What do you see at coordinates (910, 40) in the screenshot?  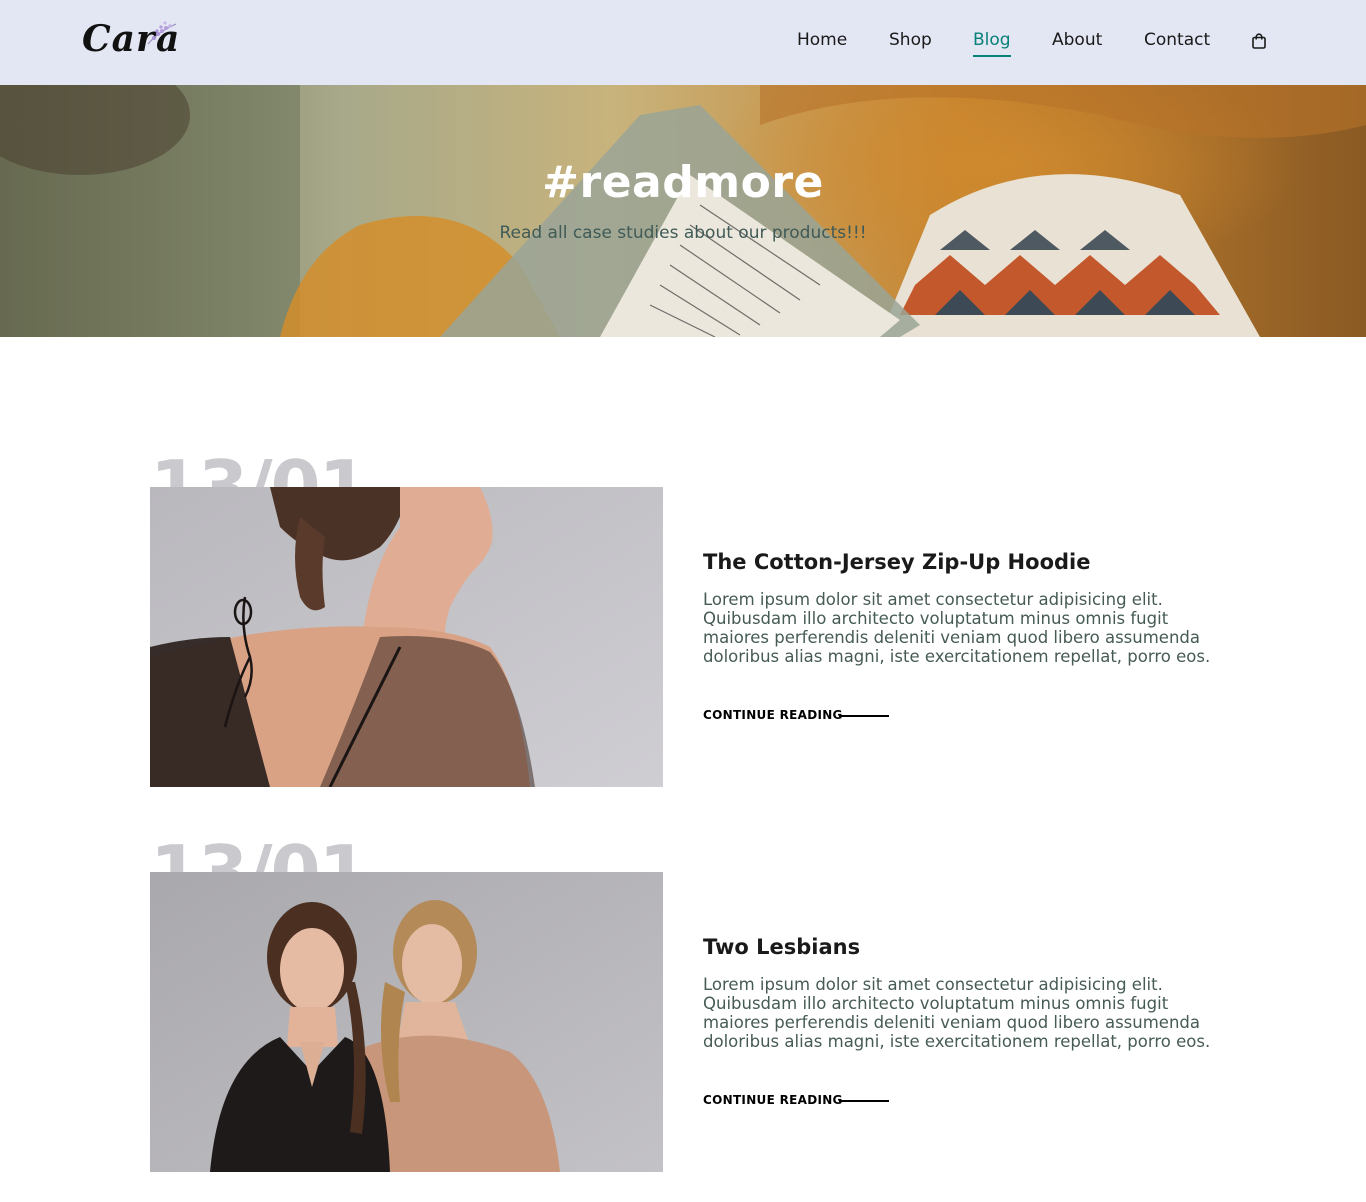 I see `nav-shop: Shop` at bounding box center [910, 40].